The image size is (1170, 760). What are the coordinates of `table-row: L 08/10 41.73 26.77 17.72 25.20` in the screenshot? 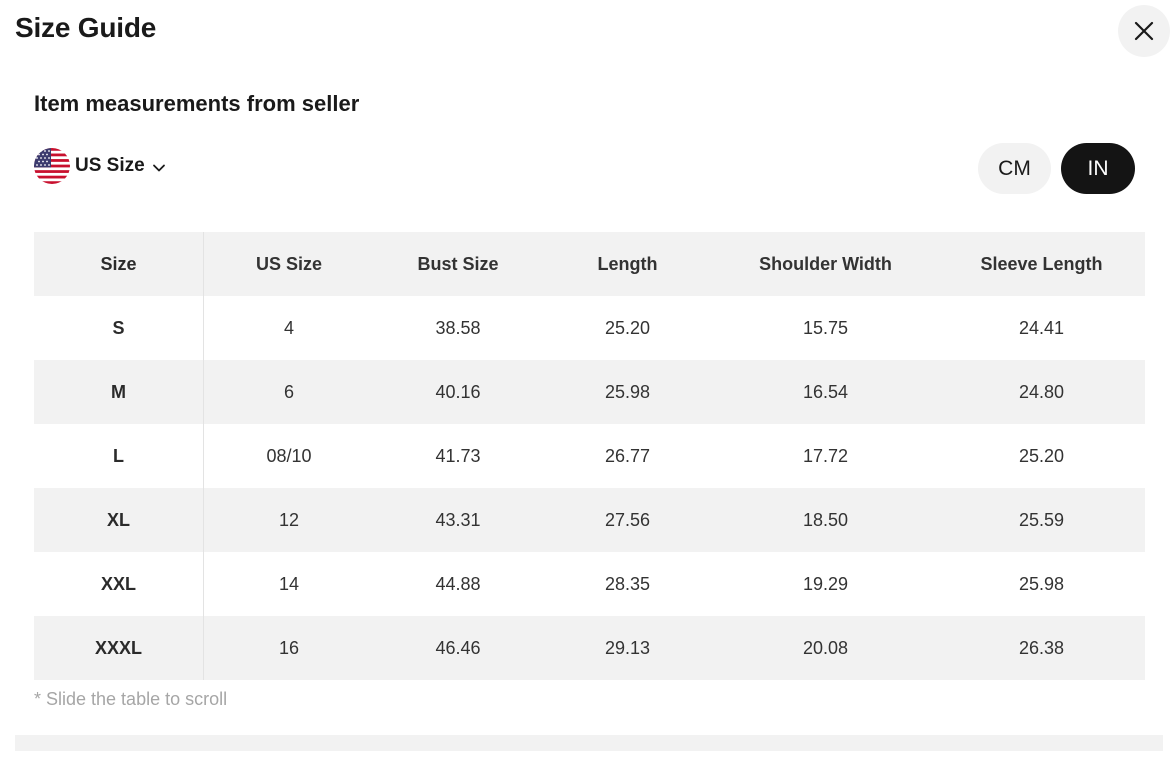 It's located at (589, 456).